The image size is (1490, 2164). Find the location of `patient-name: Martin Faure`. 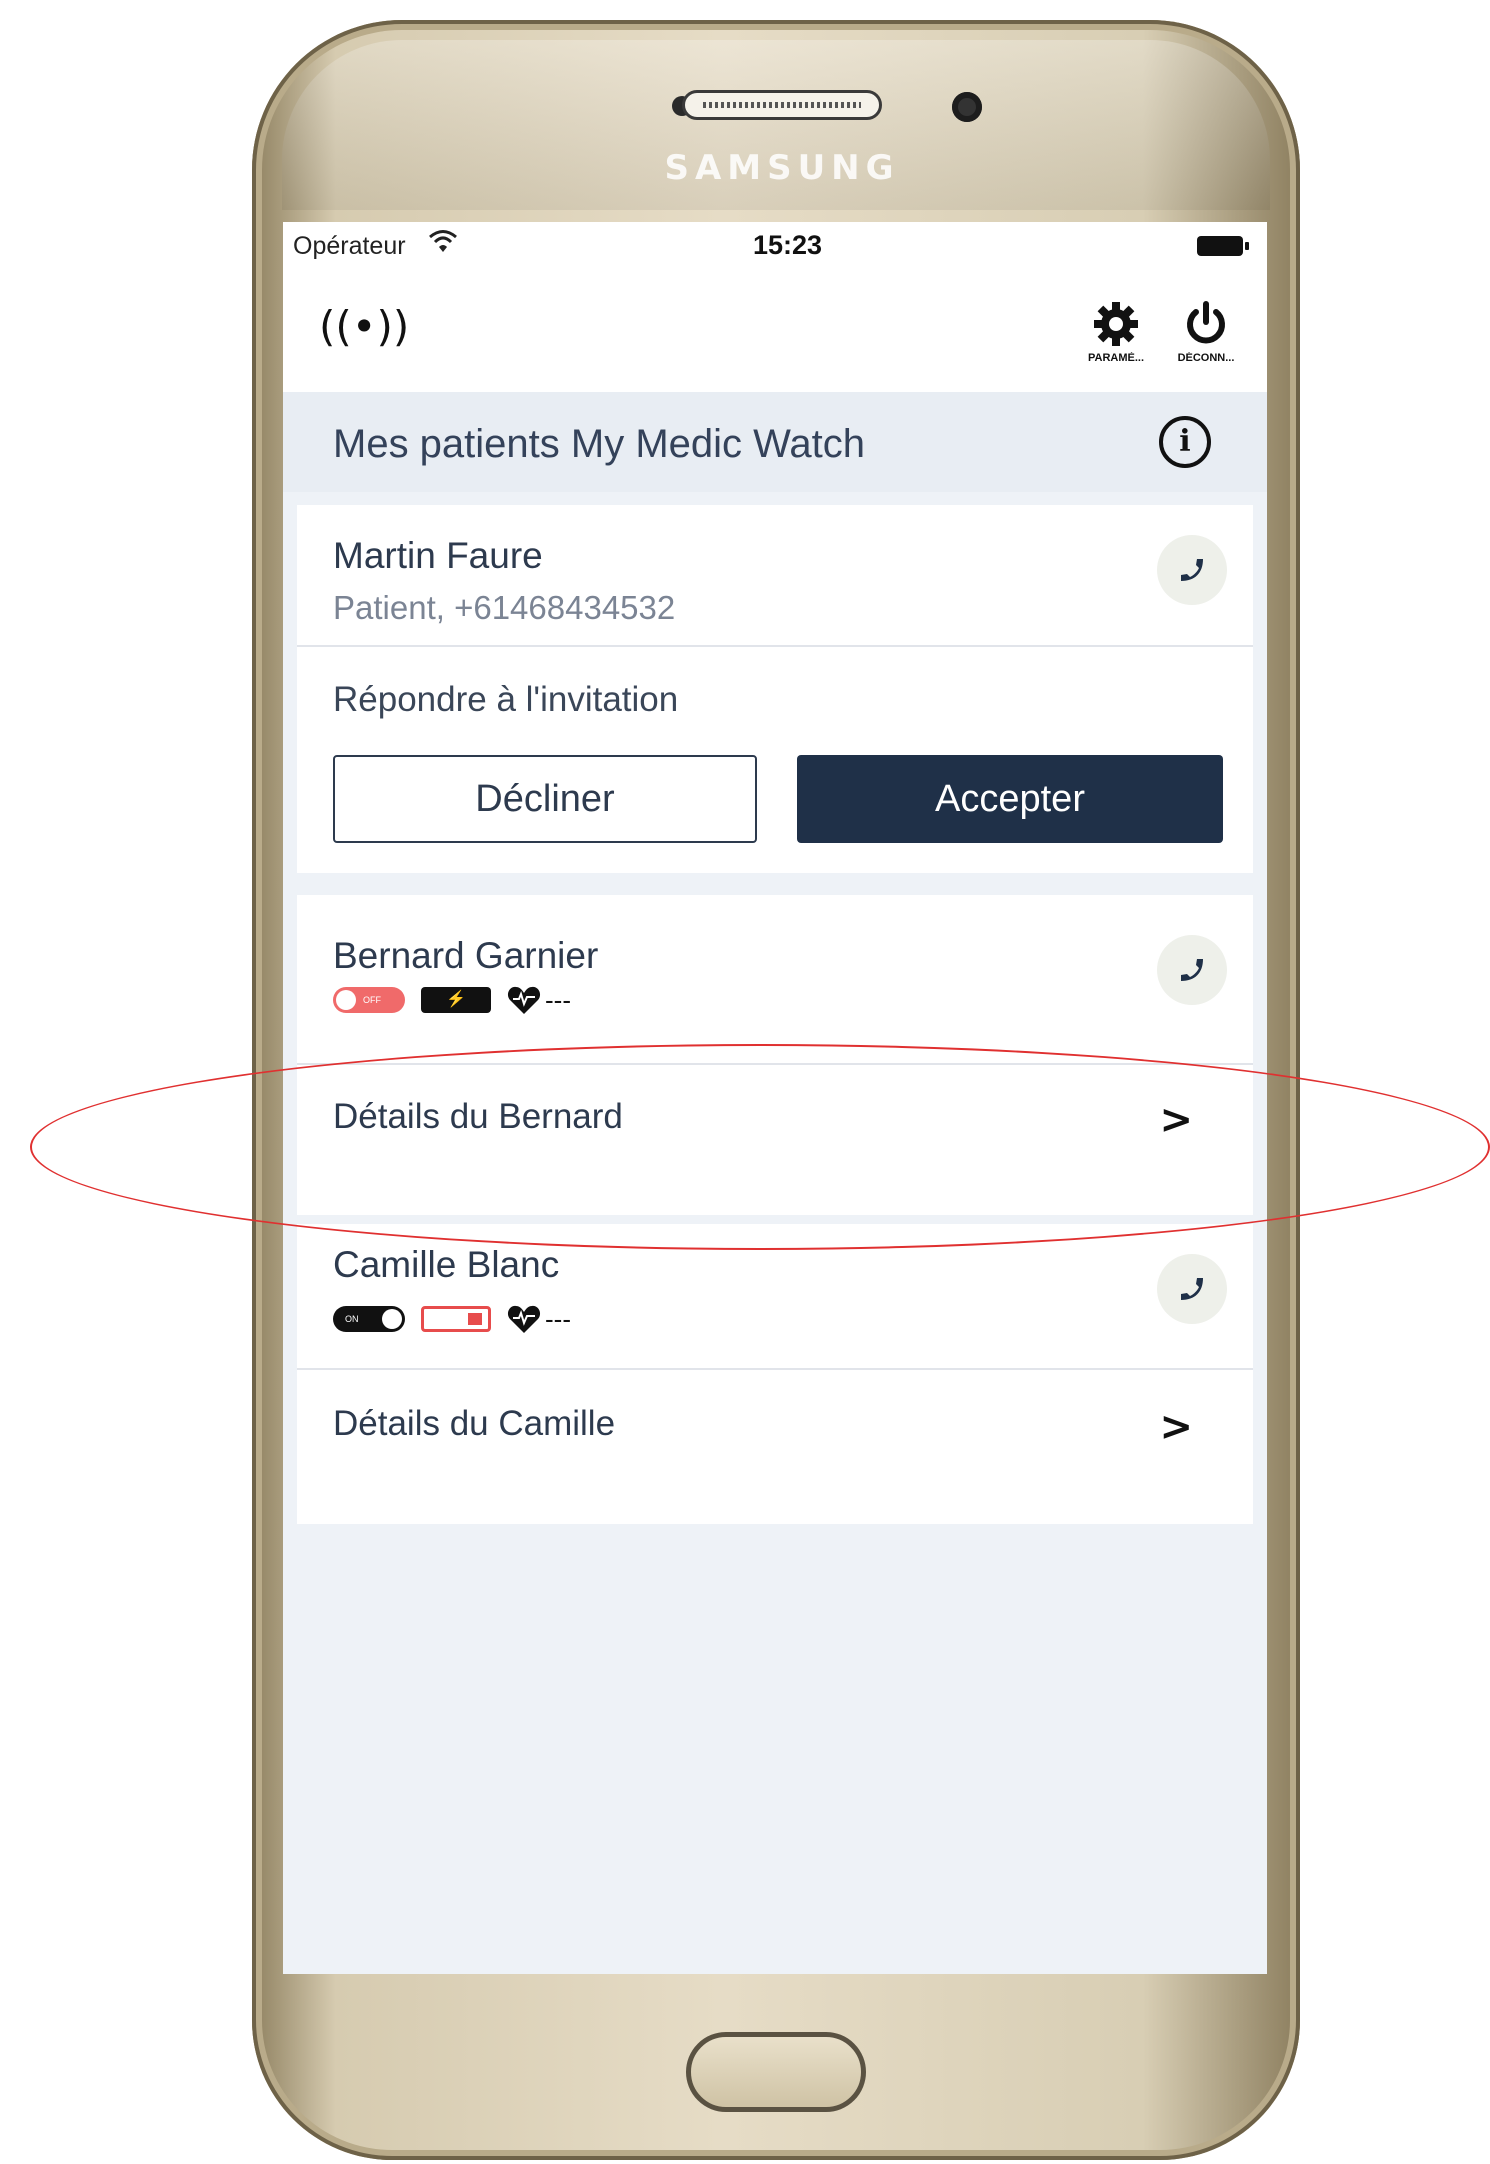

patient-name: Martin Faure is located at coordinates (438, 555).